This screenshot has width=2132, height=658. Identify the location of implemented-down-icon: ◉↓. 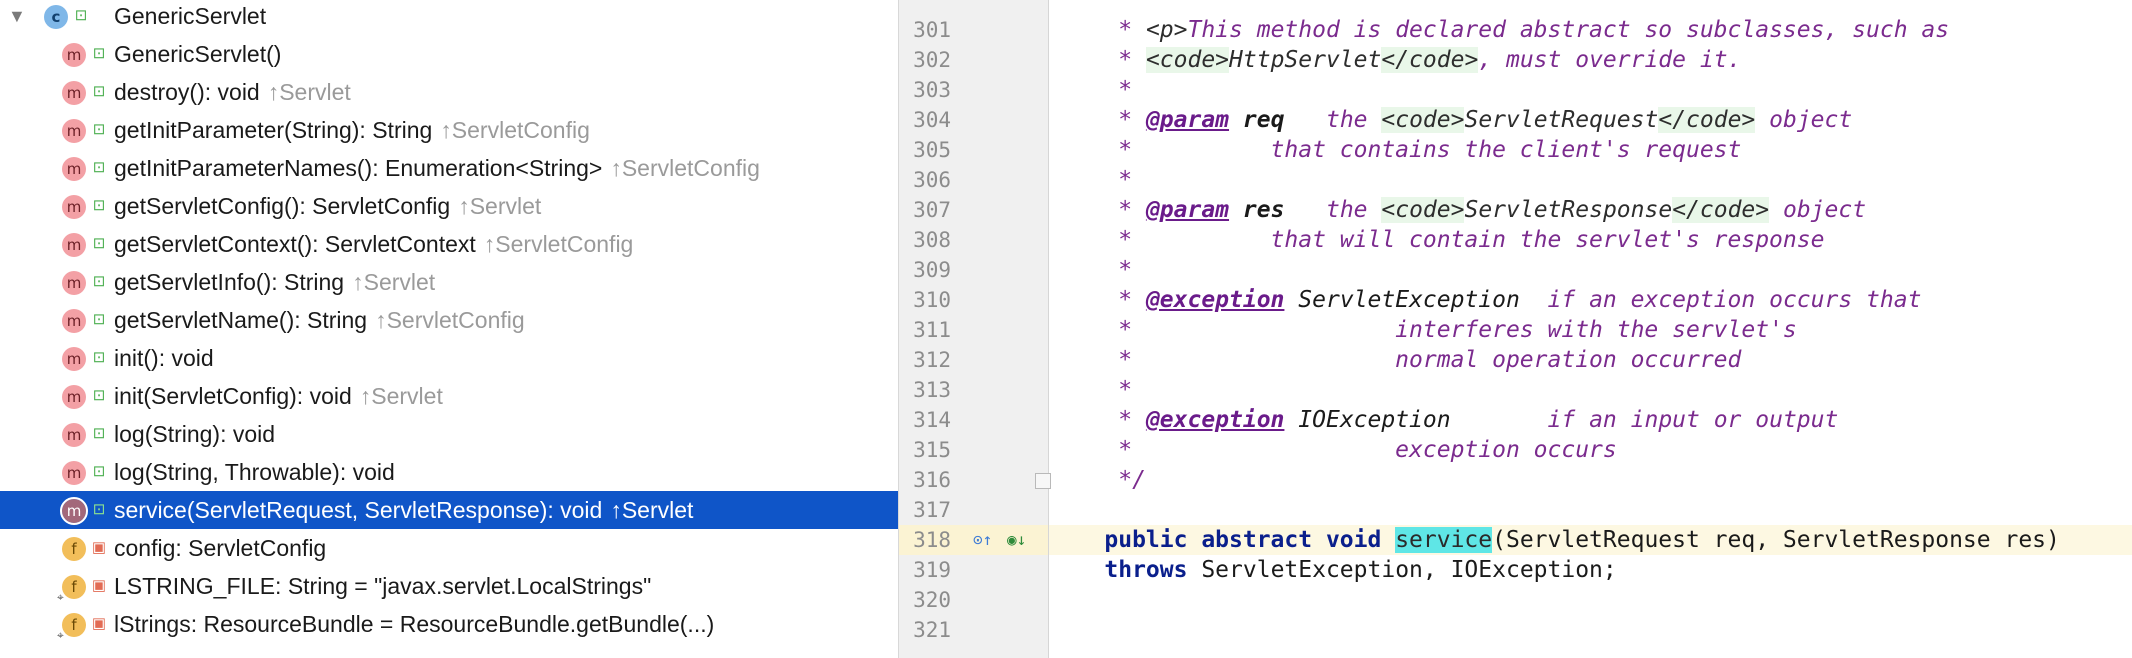
(1016, 540).